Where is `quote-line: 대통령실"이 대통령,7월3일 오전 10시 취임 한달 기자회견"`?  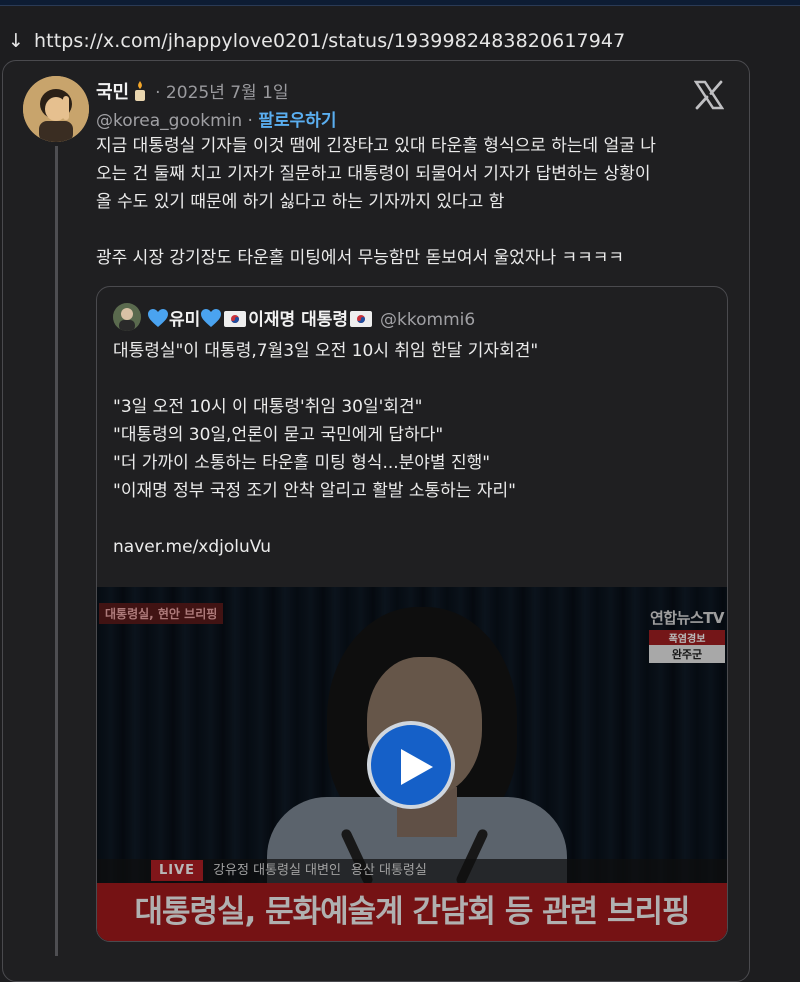
quote-line: 대통령실"이 대통령,7월3일 오전 10시 취임 한달 기자회견" is located at coordinates (326, 351).